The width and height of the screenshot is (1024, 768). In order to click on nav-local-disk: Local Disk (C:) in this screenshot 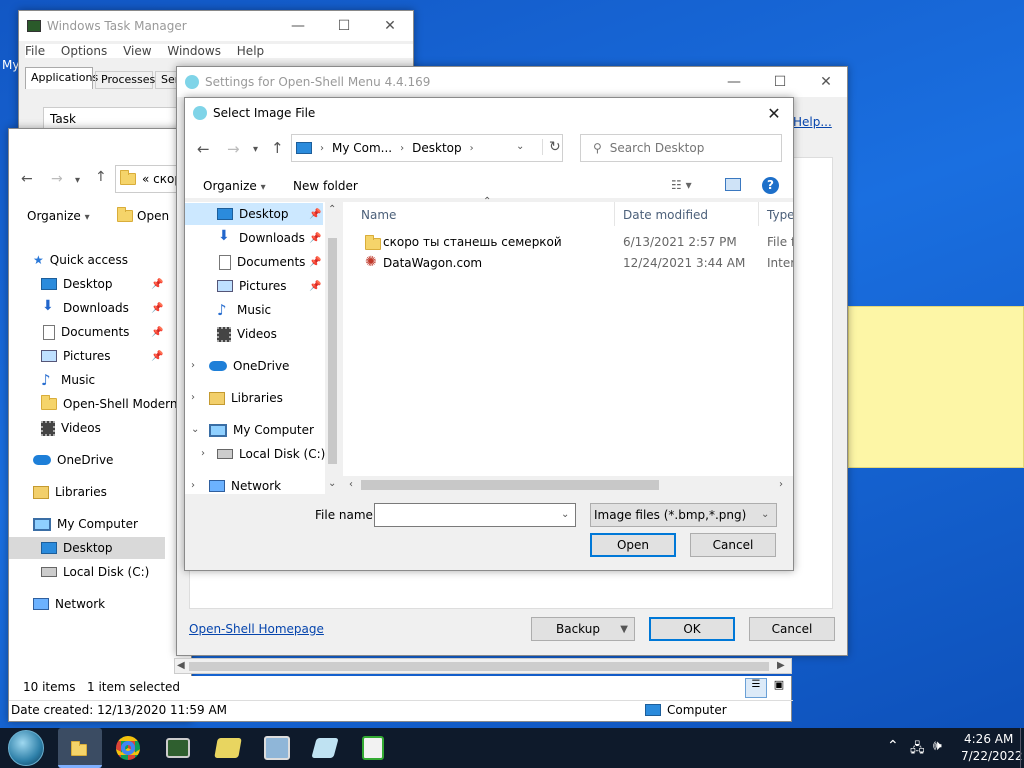, I will do `click(271, 454)`.